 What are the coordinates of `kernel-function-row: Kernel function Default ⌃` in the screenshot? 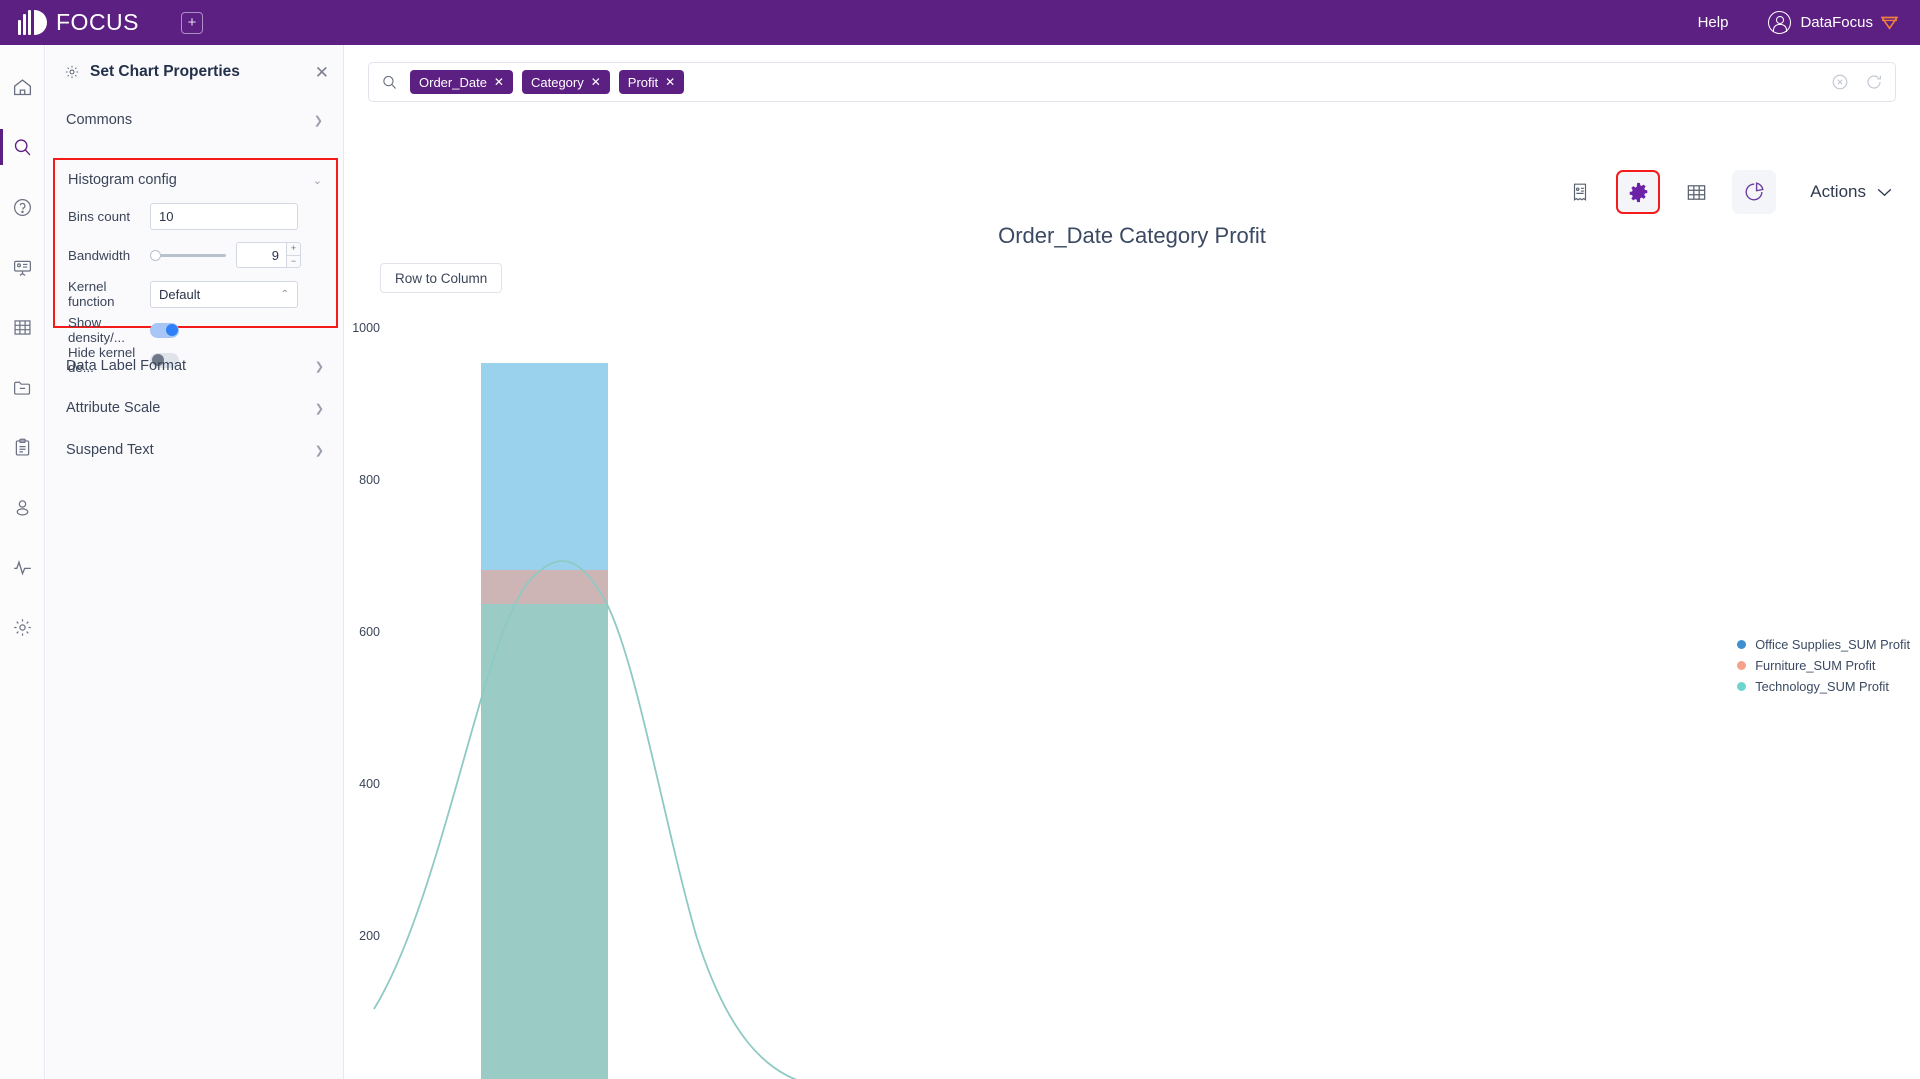 It's located at (195, 294).